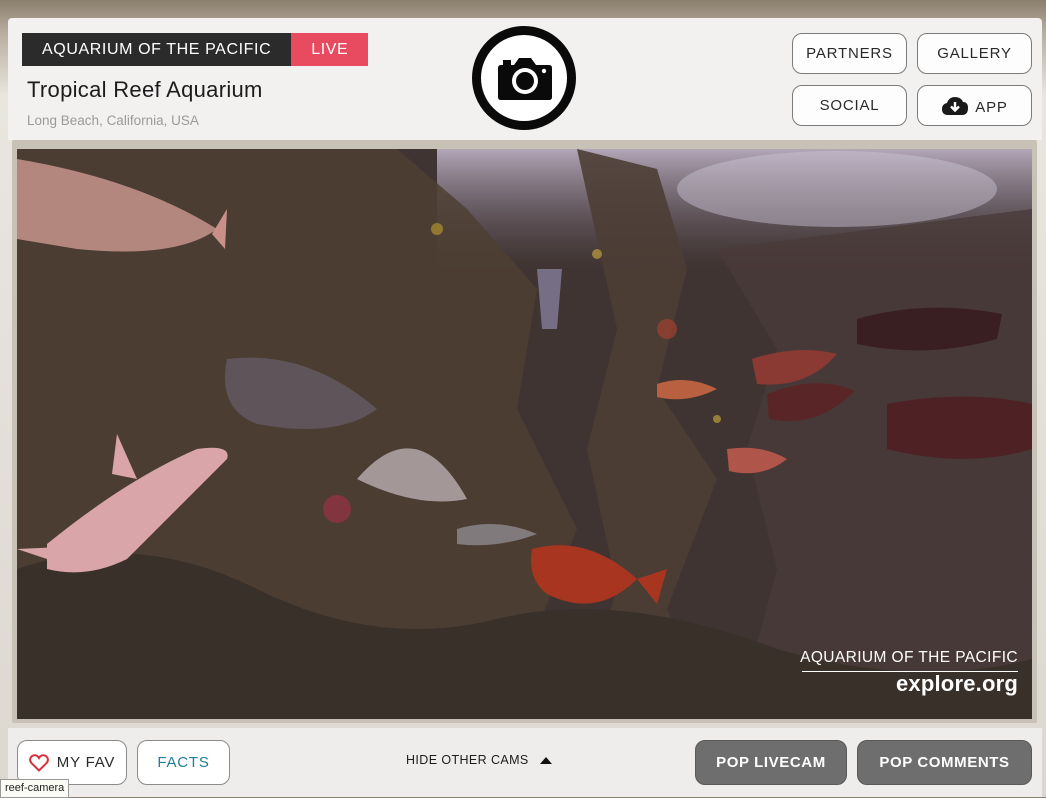  What do you see at coordinates (145, 89) in the screenshot?
I see `page-title: Tropical Reef Aquarium` at bounding box center [145, 89].